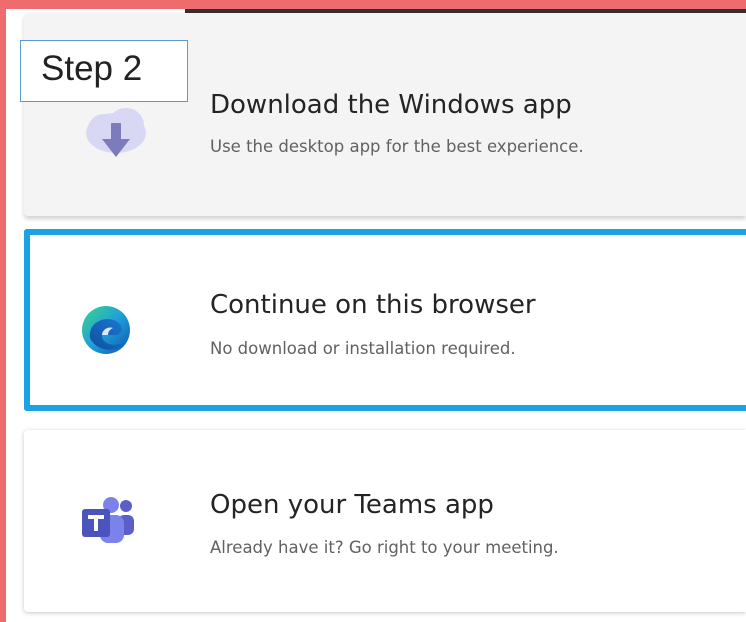 This screenshot has width=746, height=622. I want to click on edge-browser-icon, so click(106, 330).